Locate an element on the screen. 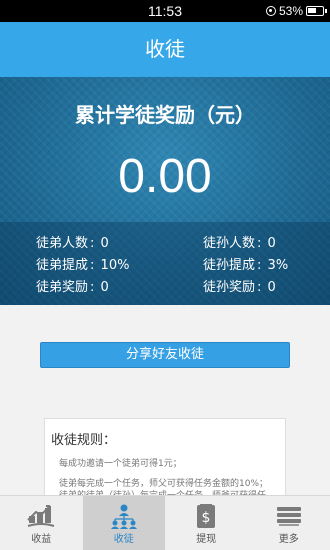 Image resolution: width=330 pixels, height=550 pixels. status-indicators: 53% is located at coordinates (296, 11).